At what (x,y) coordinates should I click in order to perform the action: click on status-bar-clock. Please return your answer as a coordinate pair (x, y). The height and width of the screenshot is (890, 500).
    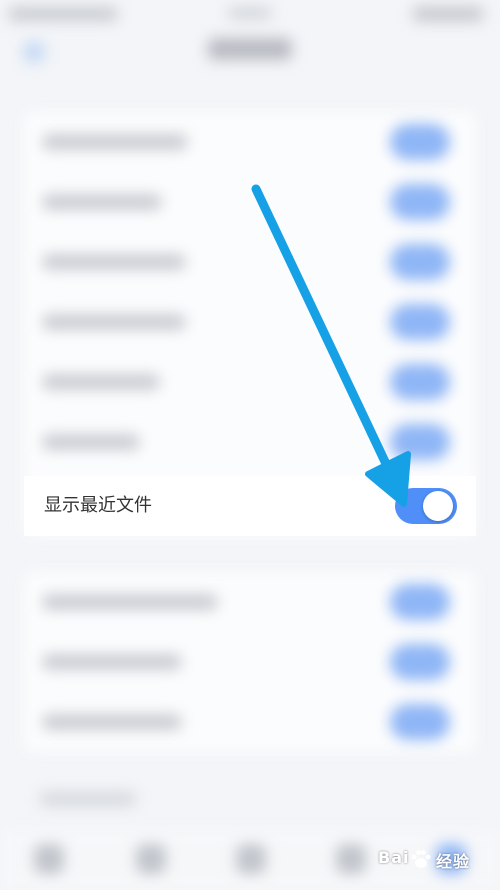
    Looking at the image, I should click on (250, 13).